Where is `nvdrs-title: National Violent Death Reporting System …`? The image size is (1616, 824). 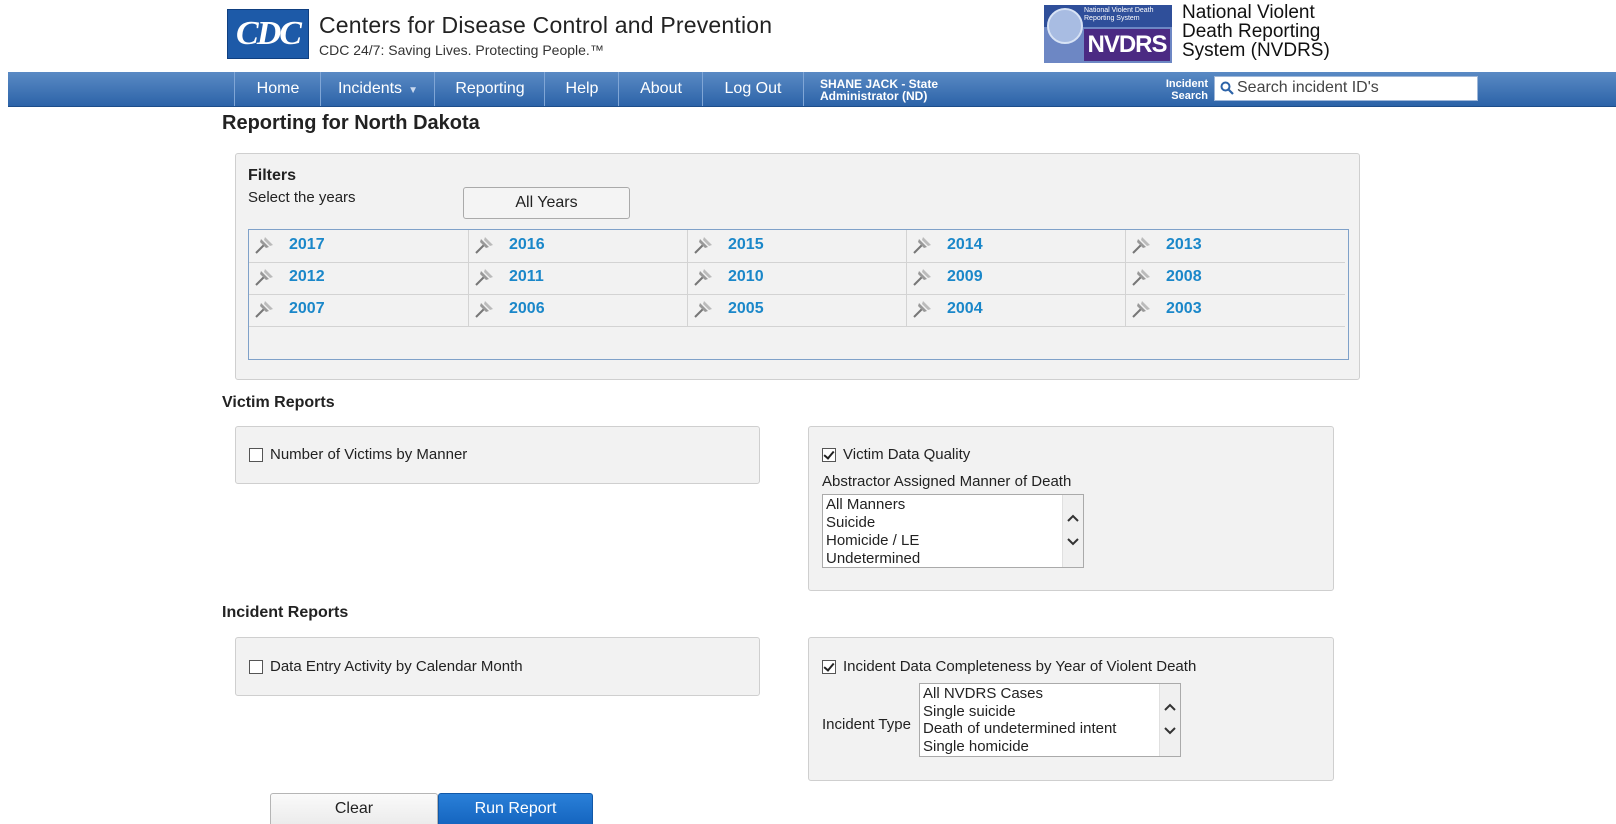 nvdrs-title: National Violent Death Reporting System … is located at coordinates (1256, 31).